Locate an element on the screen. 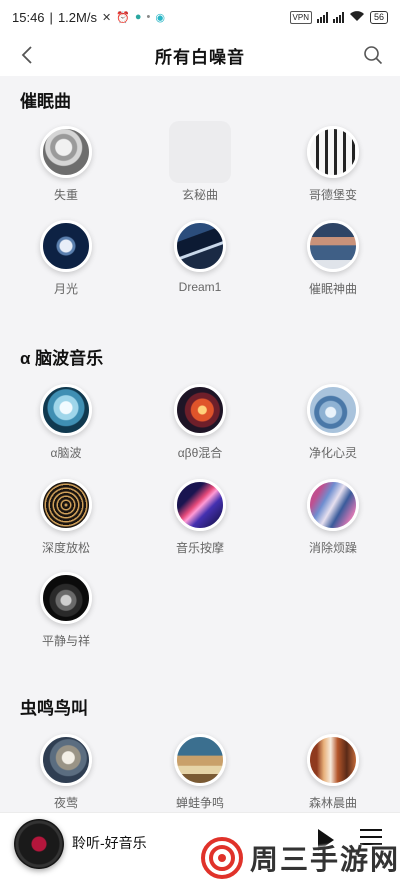 The image size is (400, 888). sound-item-label: 蝉蛙争鸣 is located at coordinates (199, 803).